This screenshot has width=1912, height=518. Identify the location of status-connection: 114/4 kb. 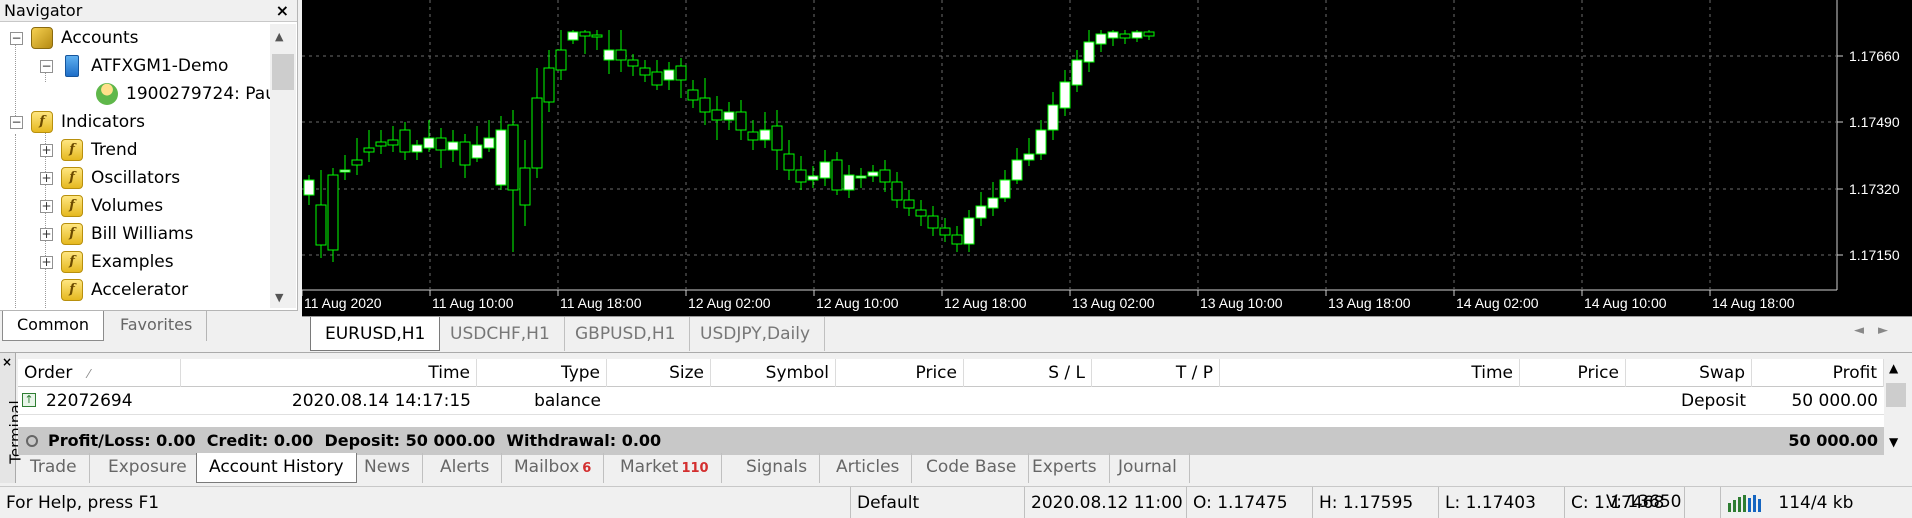
(1816, 502).